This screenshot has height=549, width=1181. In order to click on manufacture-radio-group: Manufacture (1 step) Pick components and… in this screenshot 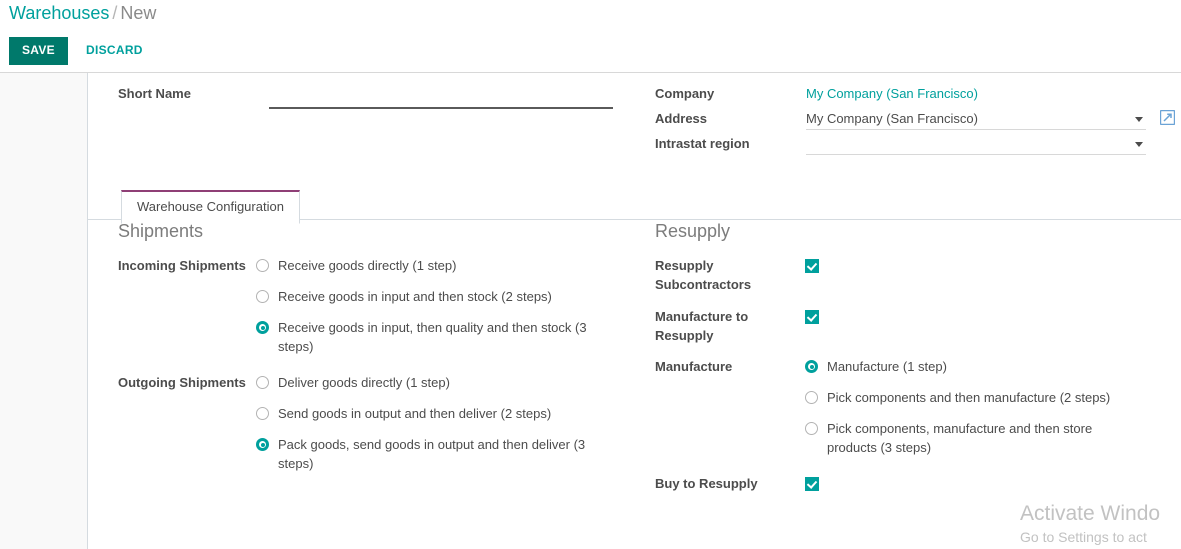, I will do `click(990, 407)`.